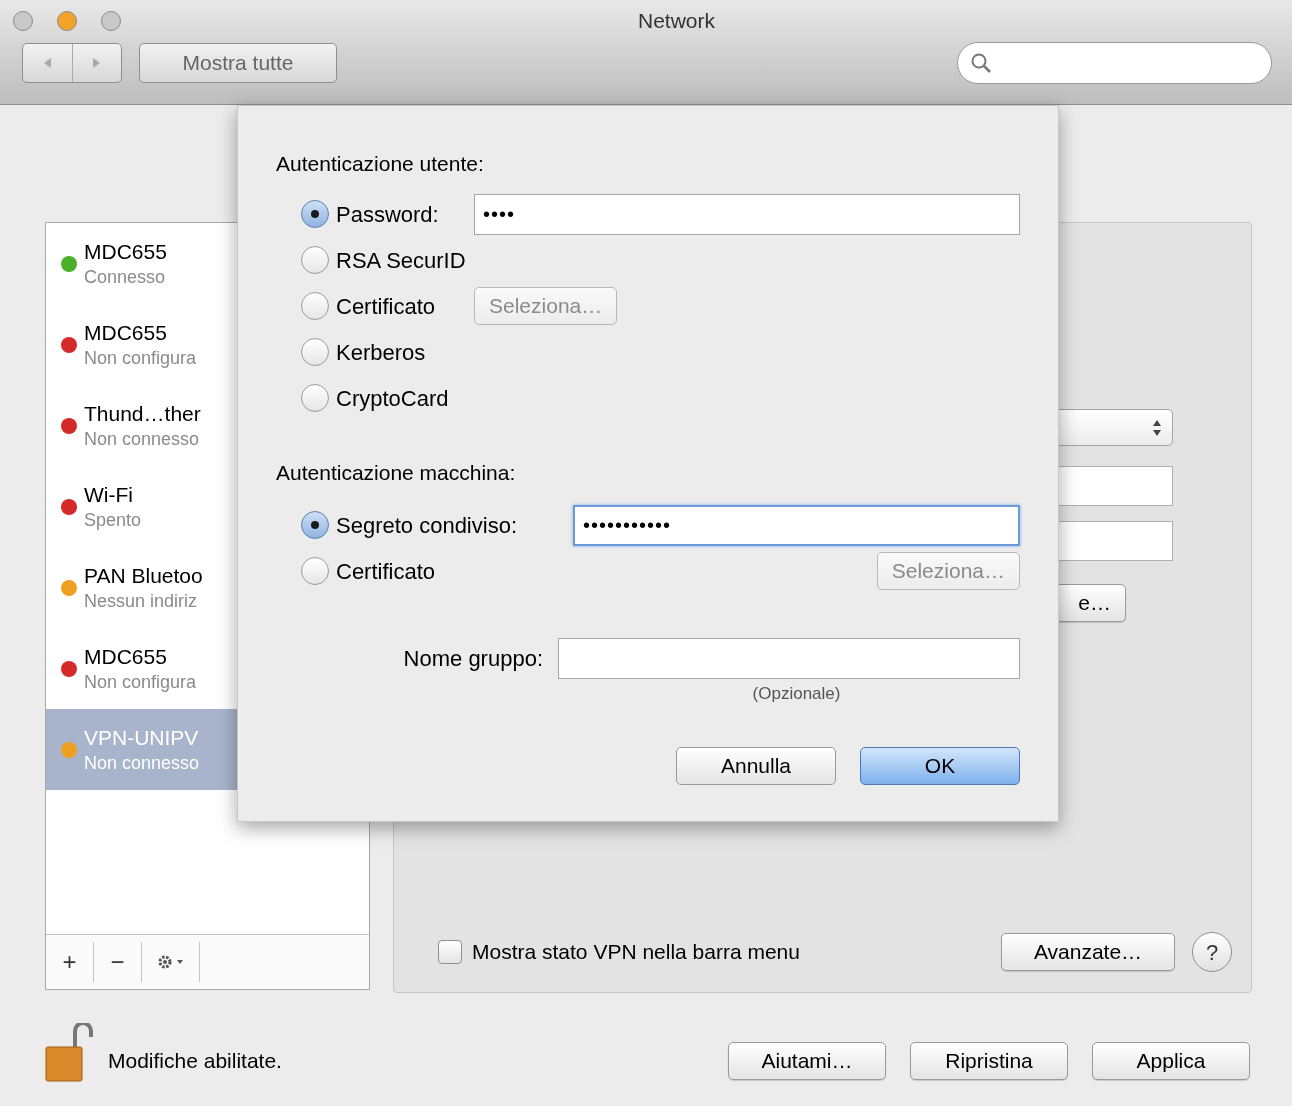  Describe the element at coordinates (636, 952) in the screenshot. I see `checkbox-label: Mostra stato VPN nella barra menu` at that location.